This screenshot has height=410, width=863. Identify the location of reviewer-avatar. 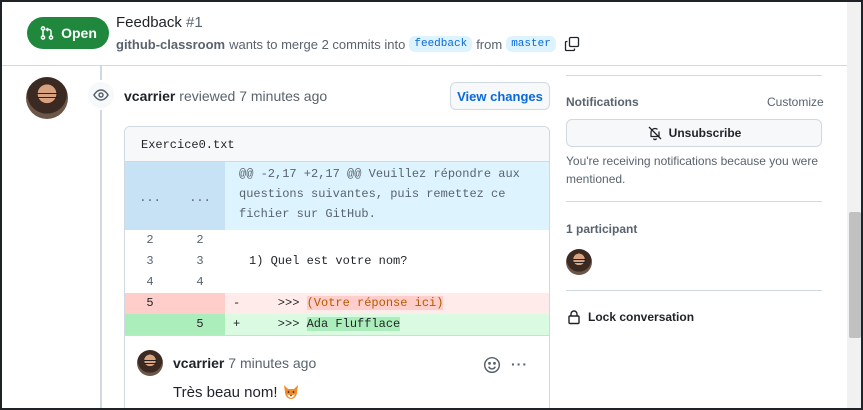
(47, 98).